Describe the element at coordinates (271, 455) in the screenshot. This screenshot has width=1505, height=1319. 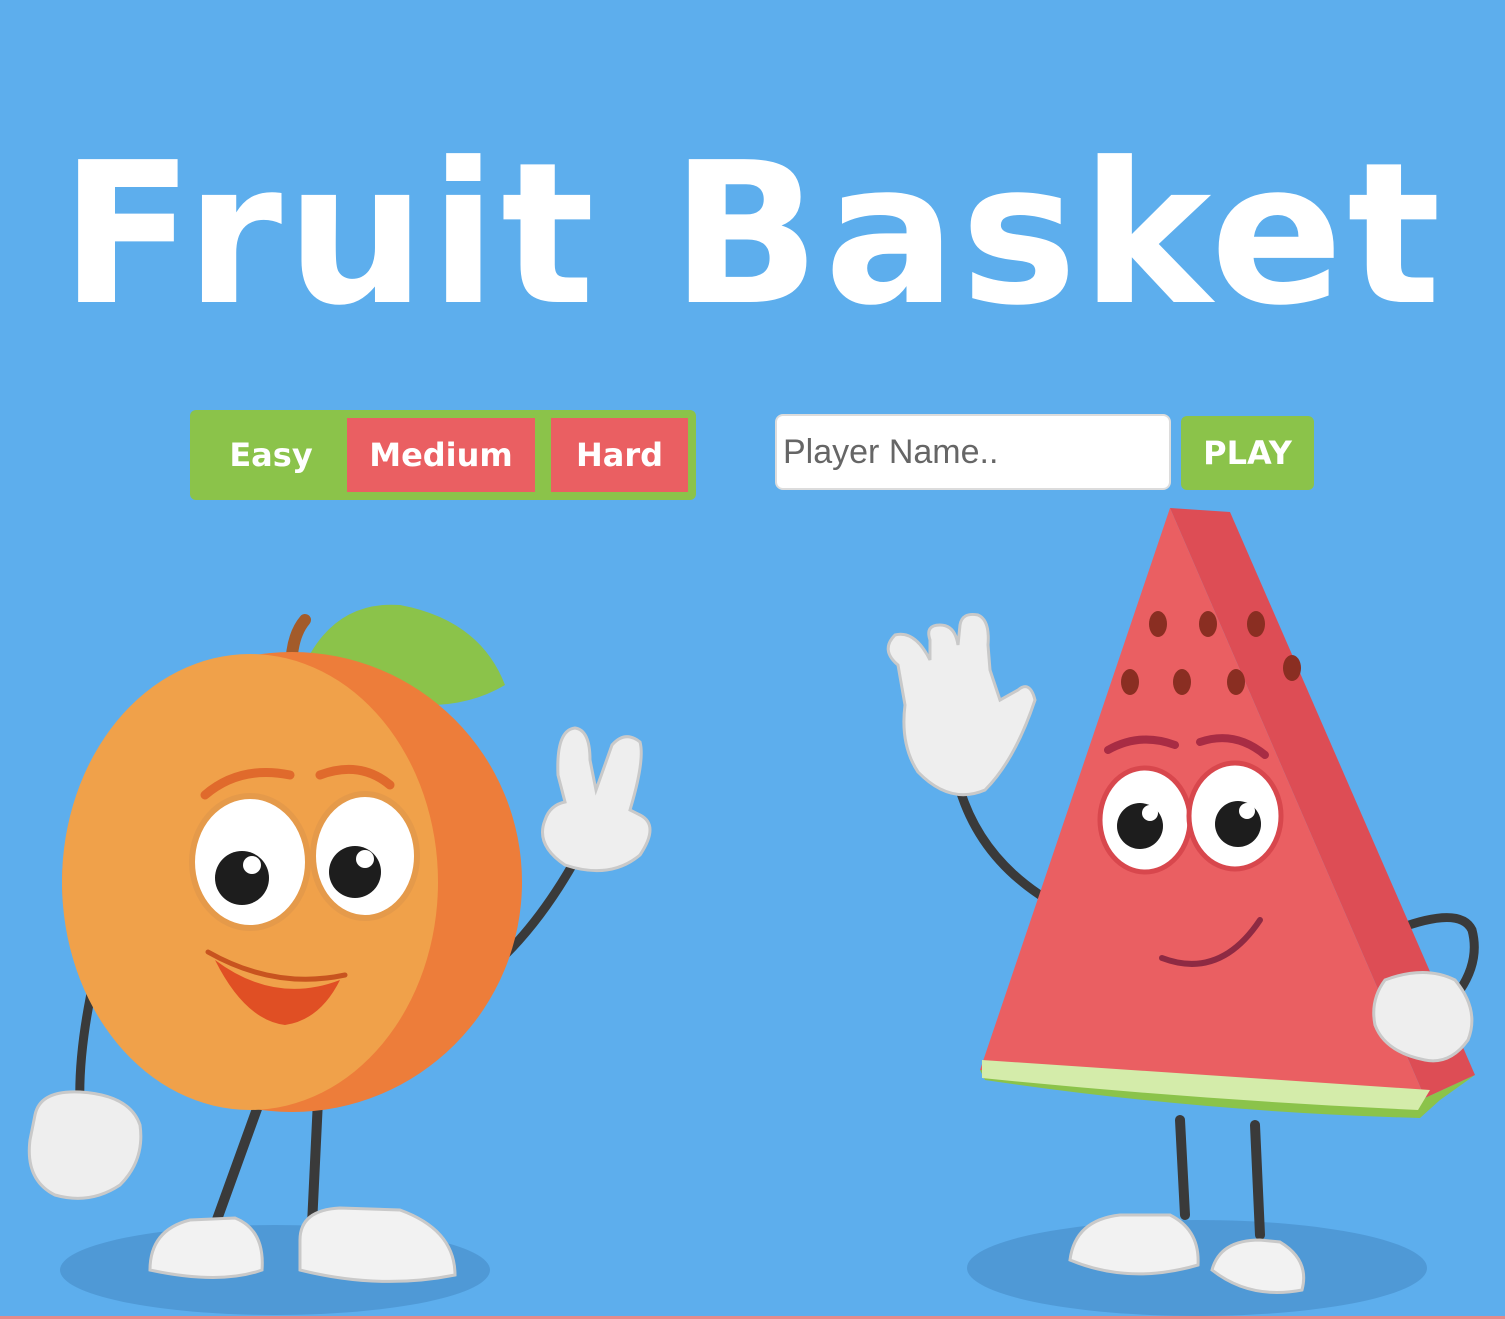
I see `difficulty-easy-button: Easy` at that location.